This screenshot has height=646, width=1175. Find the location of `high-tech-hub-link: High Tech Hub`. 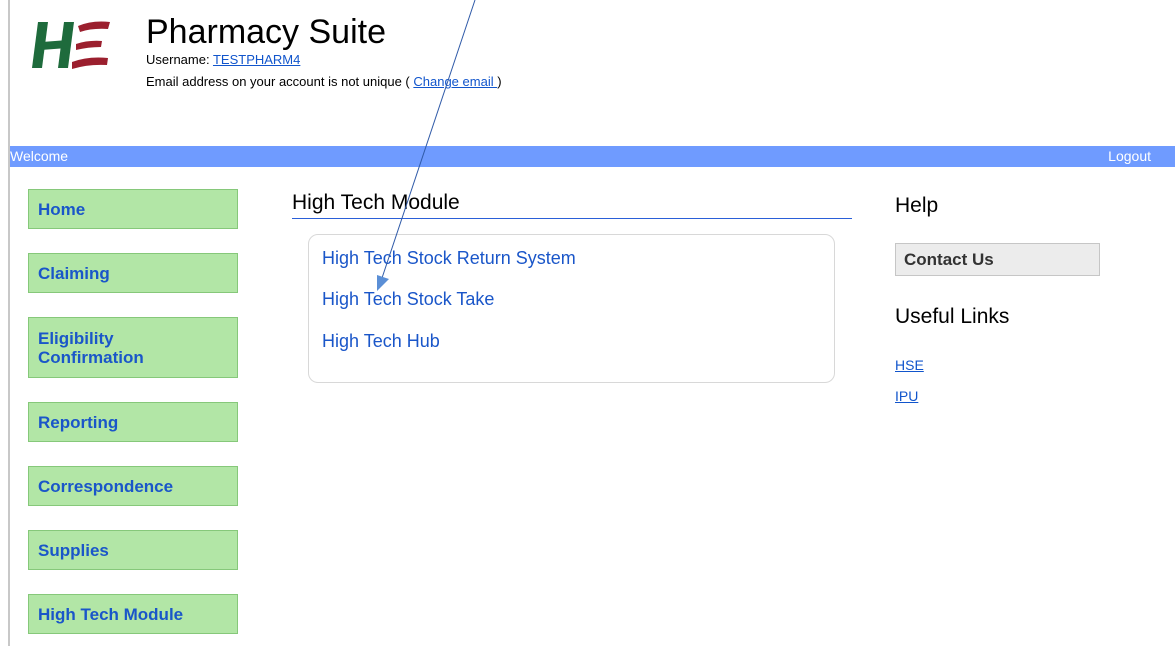

high-tech-hub-link: High Tech Hub is located at coordinates (381, 341).